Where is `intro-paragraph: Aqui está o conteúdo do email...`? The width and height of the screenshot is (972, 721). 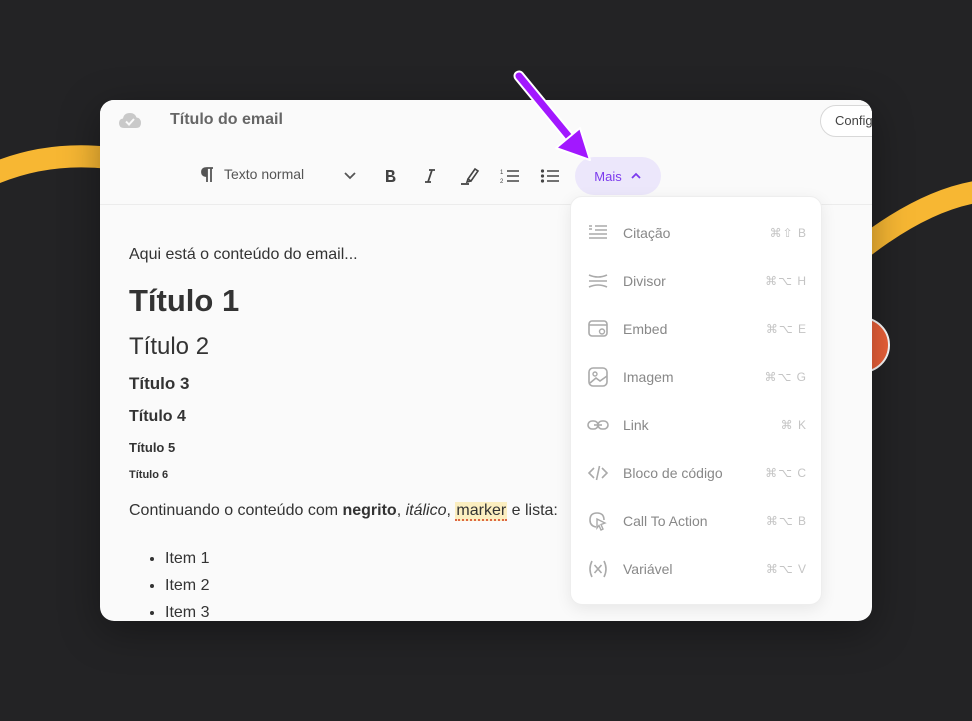
intro-paragraph: Aqui está o conteúdo do email... is located at coordinates (243, 254).